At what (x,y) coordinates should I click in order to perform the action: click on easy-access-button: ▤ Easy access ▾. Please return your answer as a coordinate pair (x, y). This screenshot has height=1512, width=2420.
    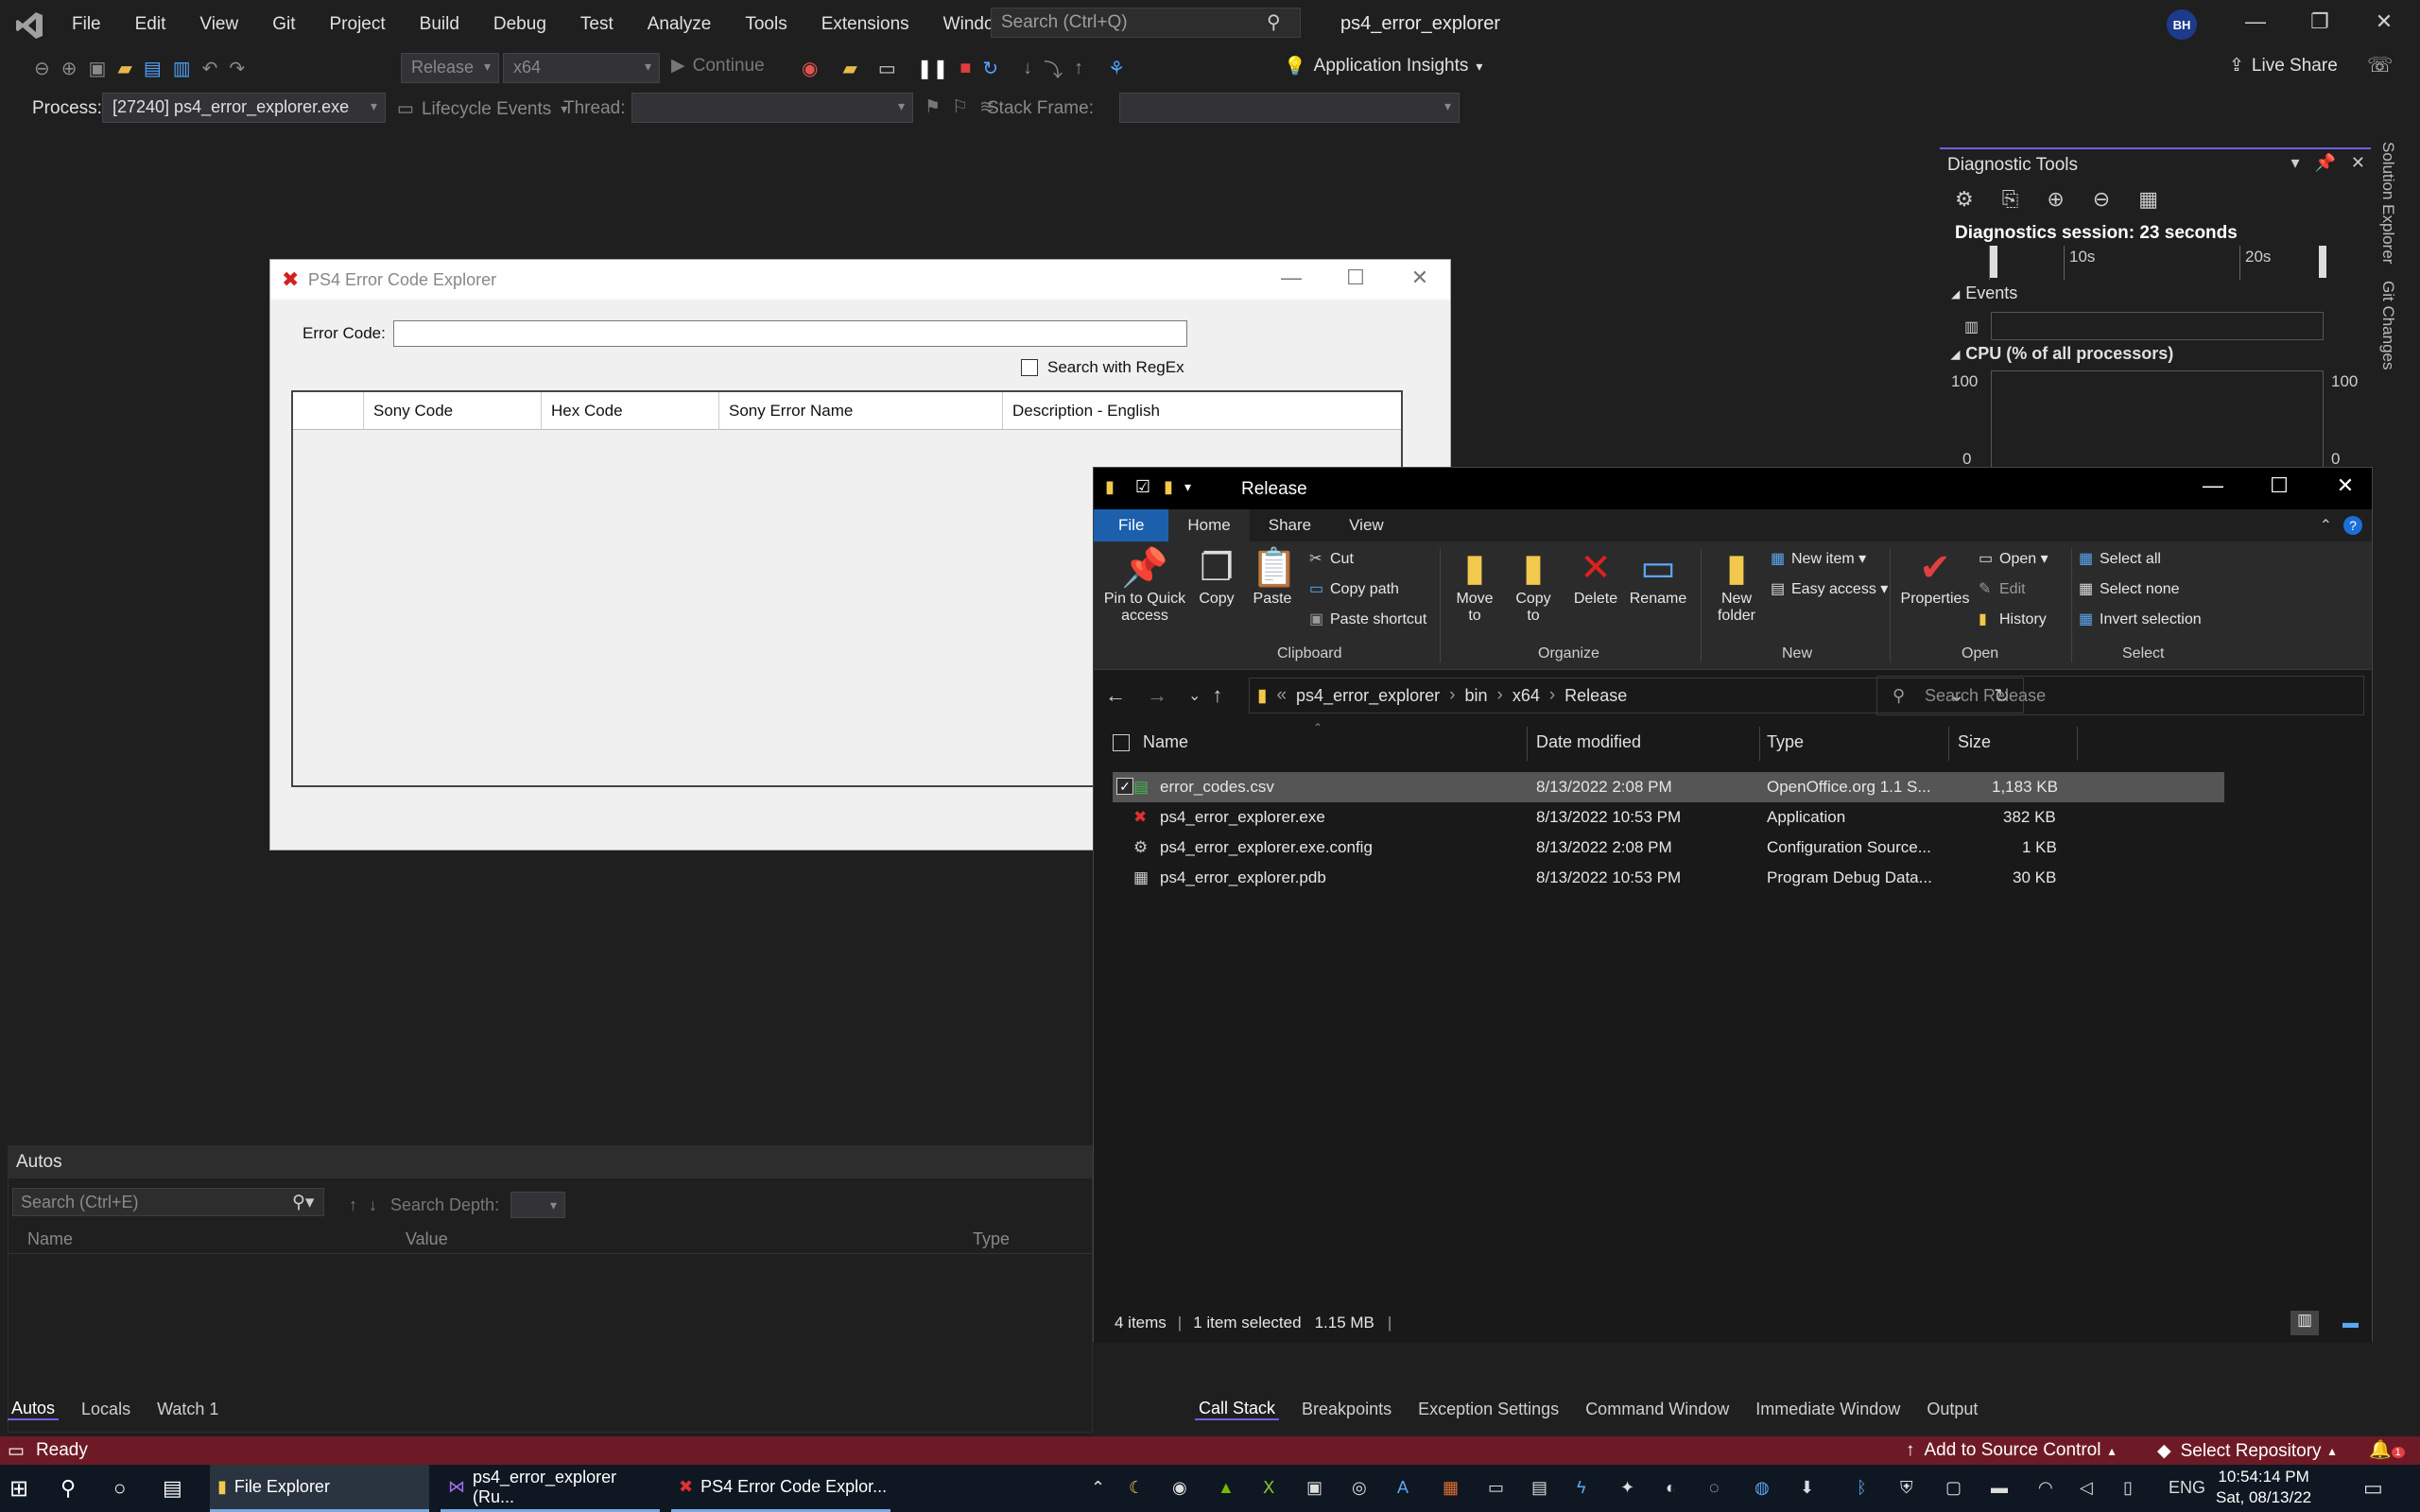
    Looking at the image, I should click on (1829, 588).